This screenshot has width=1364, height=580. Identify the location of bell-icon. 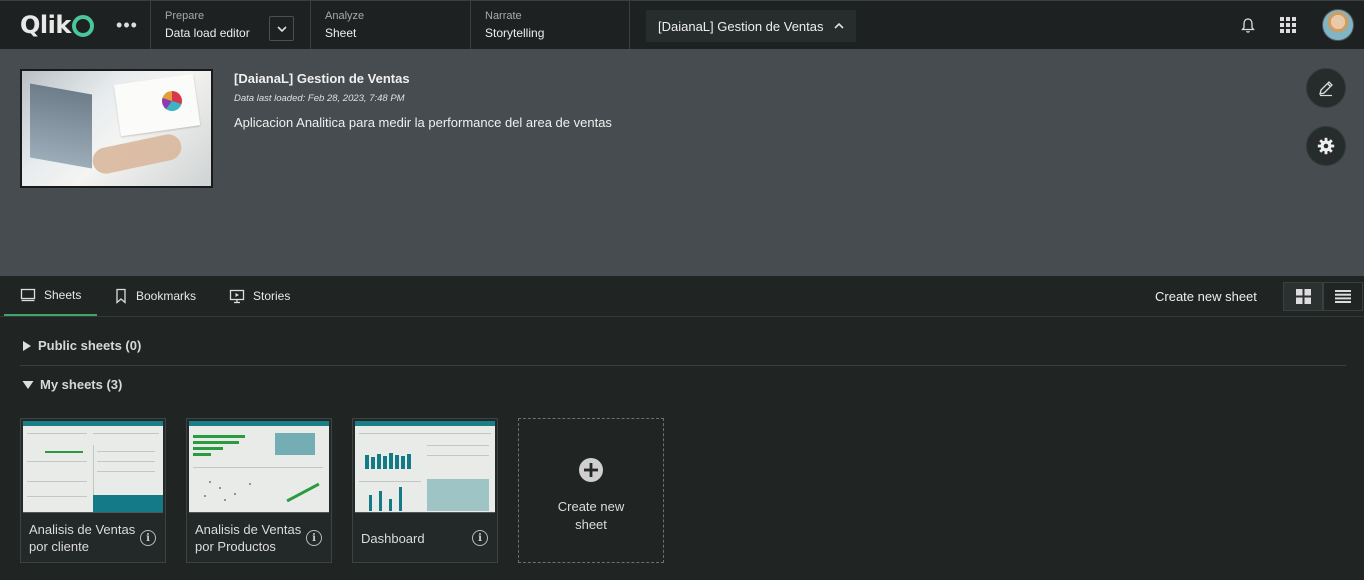
(1248, 25).